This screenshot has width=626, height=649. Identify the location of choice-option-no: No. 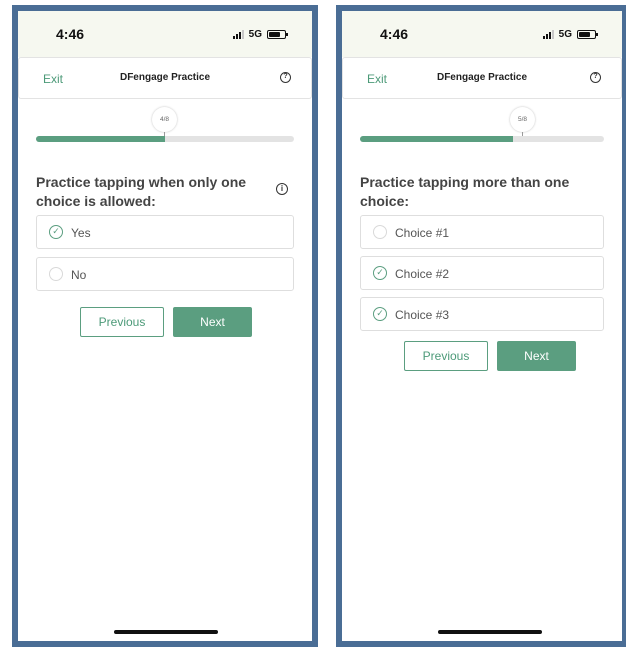
(165, 274).